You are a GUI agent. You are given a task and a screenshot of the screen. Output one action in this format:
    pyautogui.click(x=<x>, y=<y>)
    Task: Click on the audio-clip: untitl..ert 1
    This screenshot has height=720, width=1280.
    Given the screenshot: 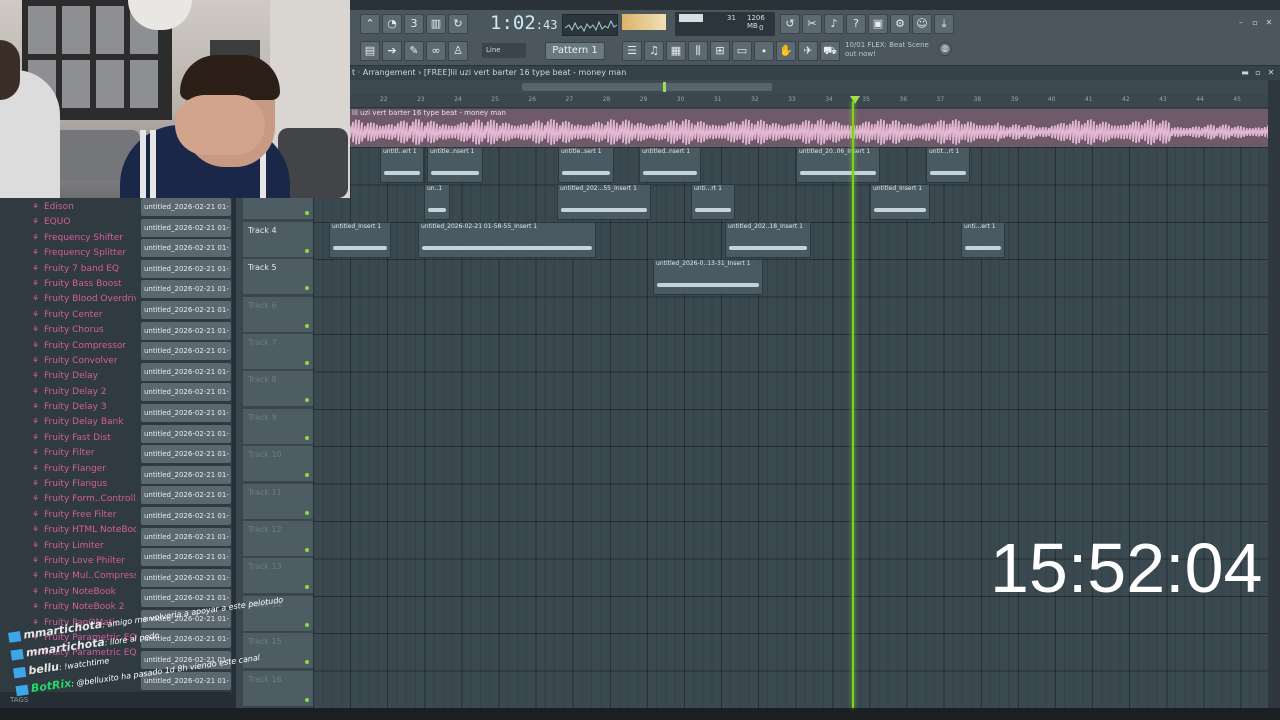 What is the action you would take?
    pyautogui.click(x=402, y=165)
    